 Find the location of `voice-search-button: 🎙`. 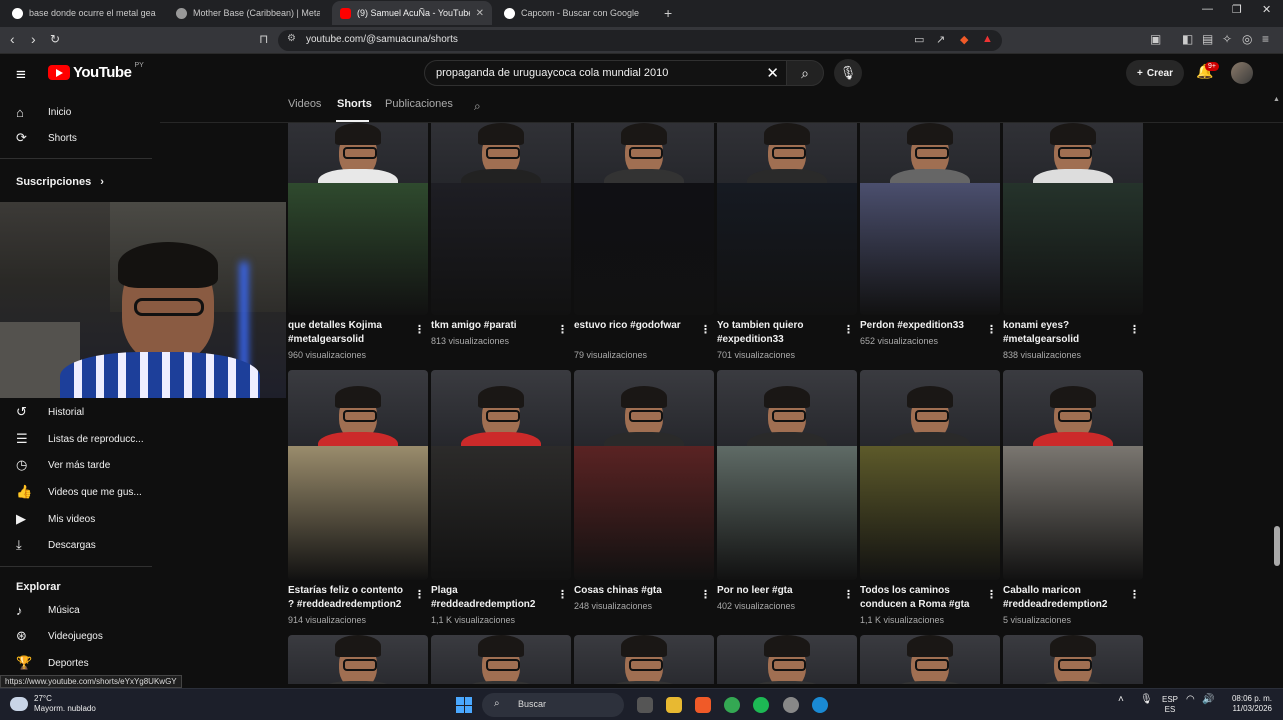

voice-search-button: 🎙 is located at coordinates (848, 73).